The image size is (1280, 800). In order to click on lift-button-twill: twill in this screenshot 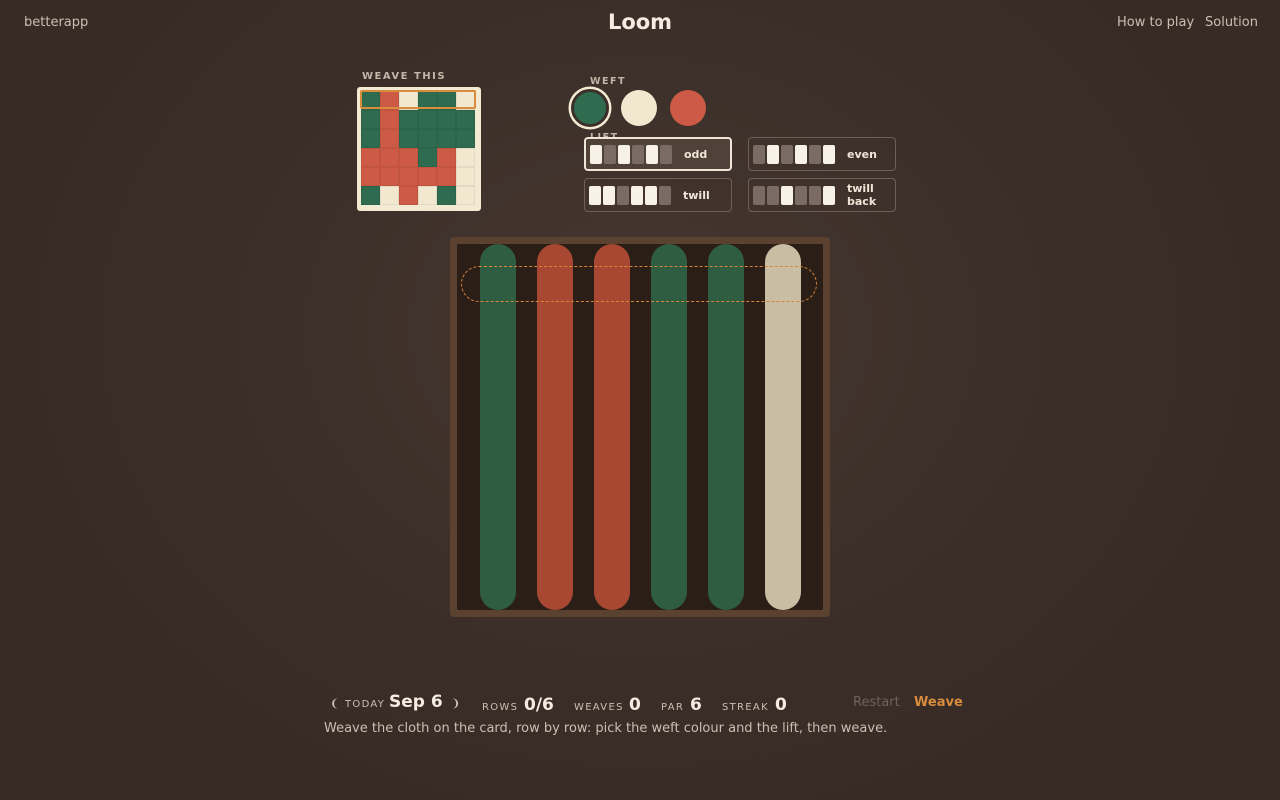, I will do `click(658, 195)`.